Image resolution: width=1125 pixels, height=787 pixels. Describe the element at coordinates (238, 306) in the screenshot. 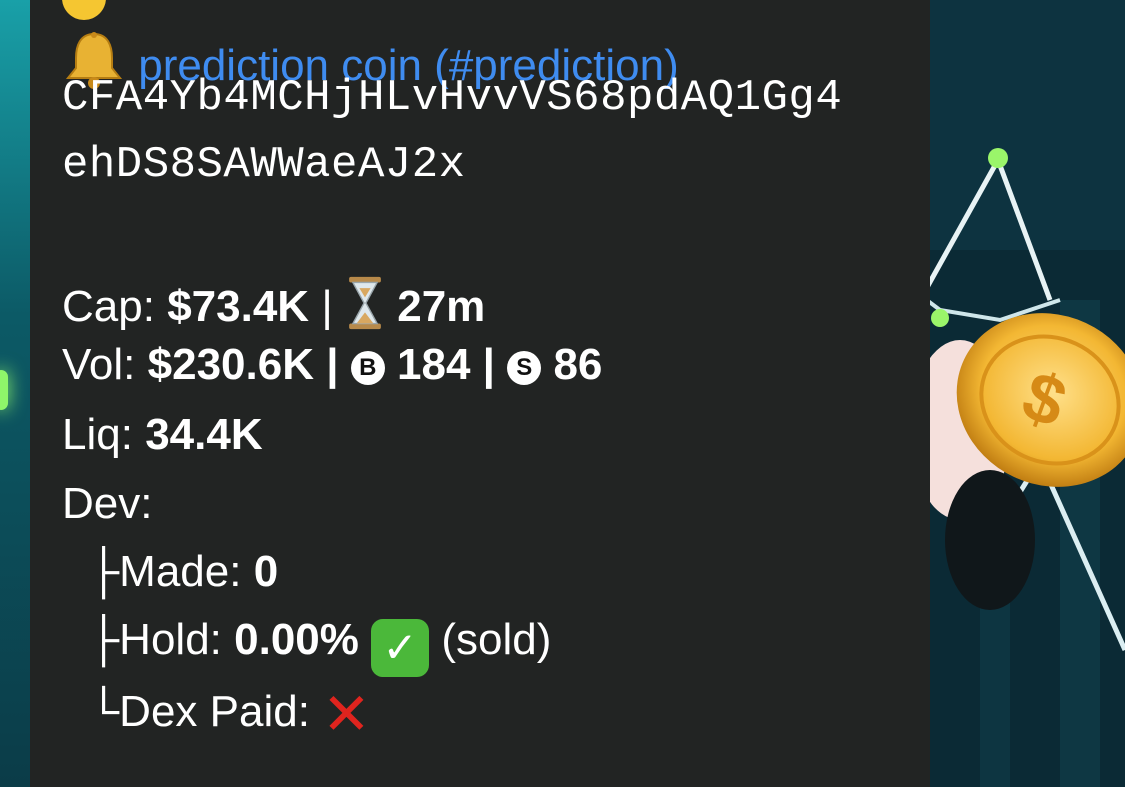

I see `cap-value: $73.4K` at that location.